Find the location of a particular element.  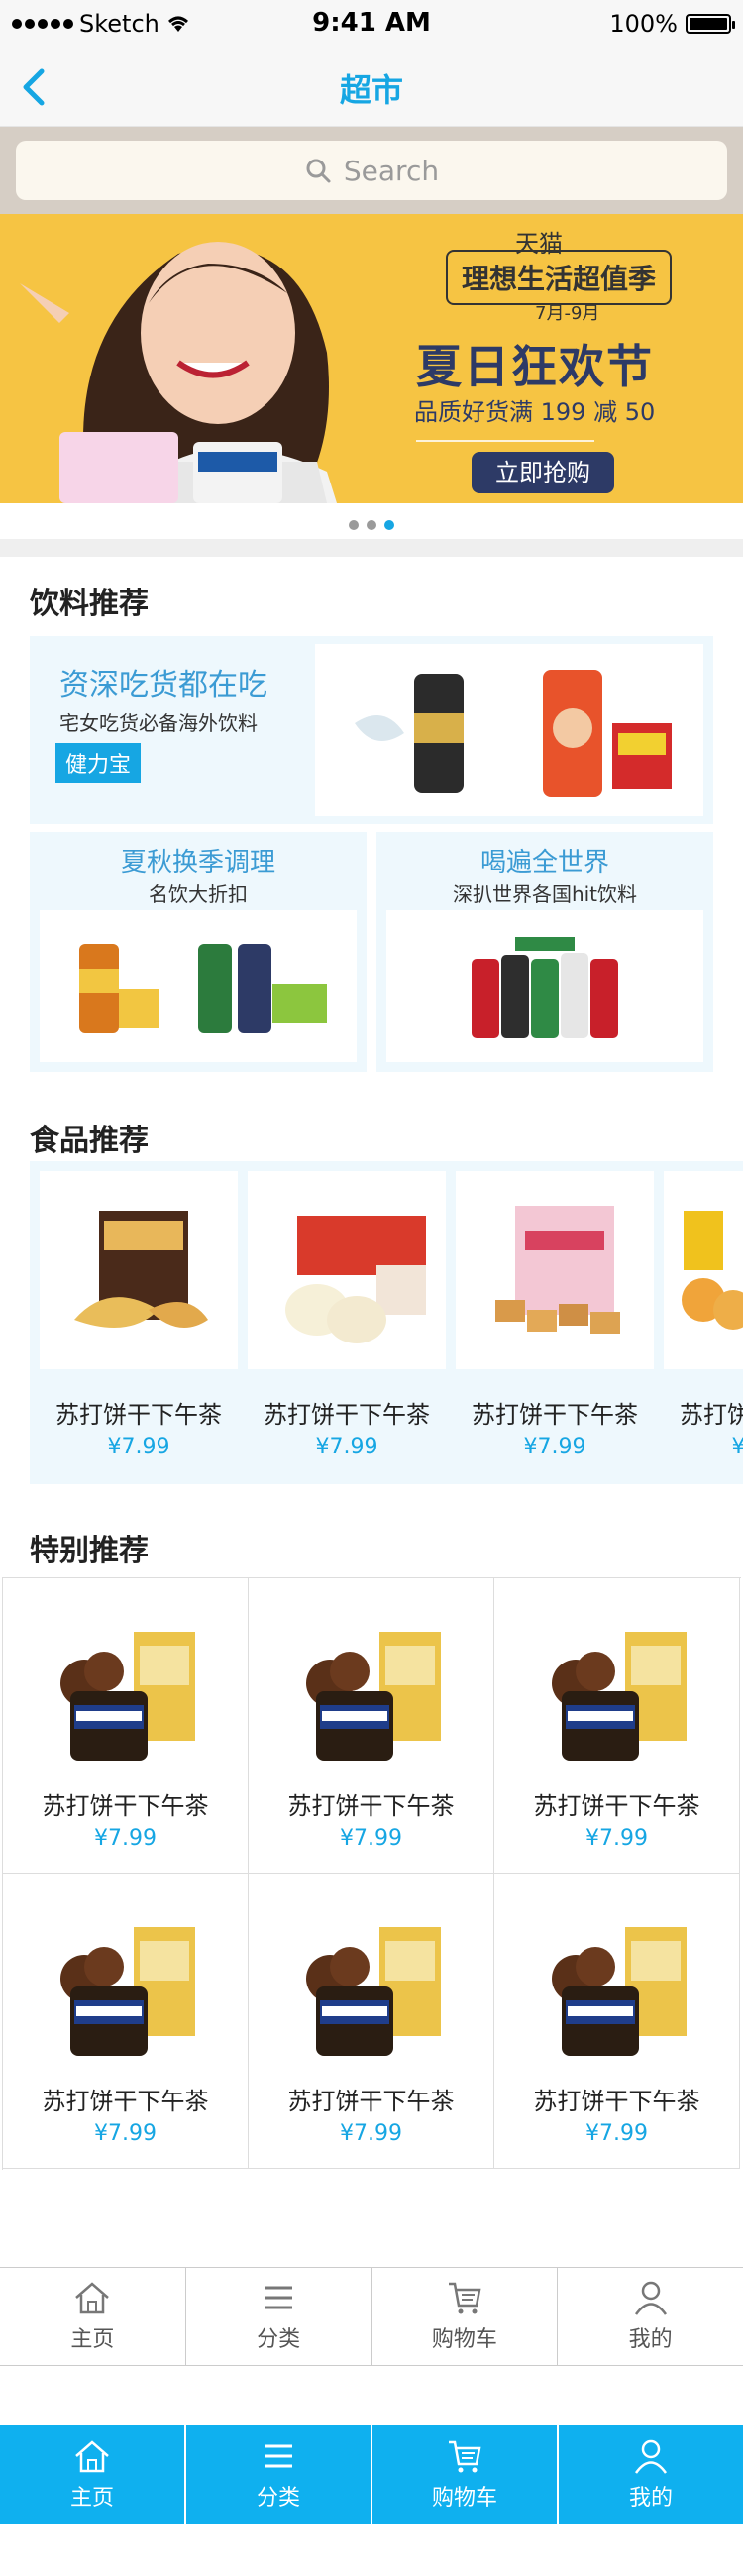

buy-now-button: 立即抢购 is located at coordinates (543, 472).